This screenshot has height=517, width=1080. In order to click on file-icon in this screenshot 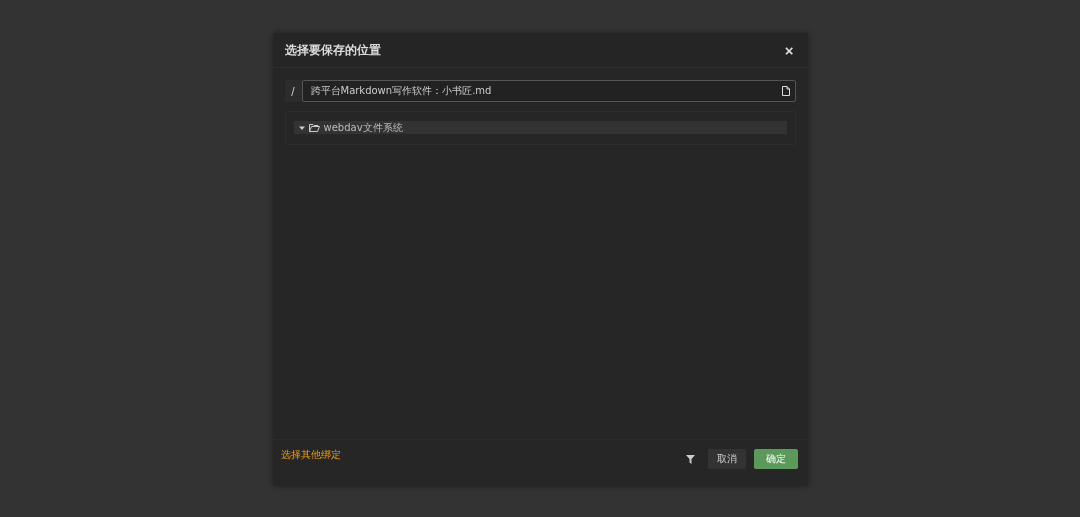, I will do `click(785, 91)`.